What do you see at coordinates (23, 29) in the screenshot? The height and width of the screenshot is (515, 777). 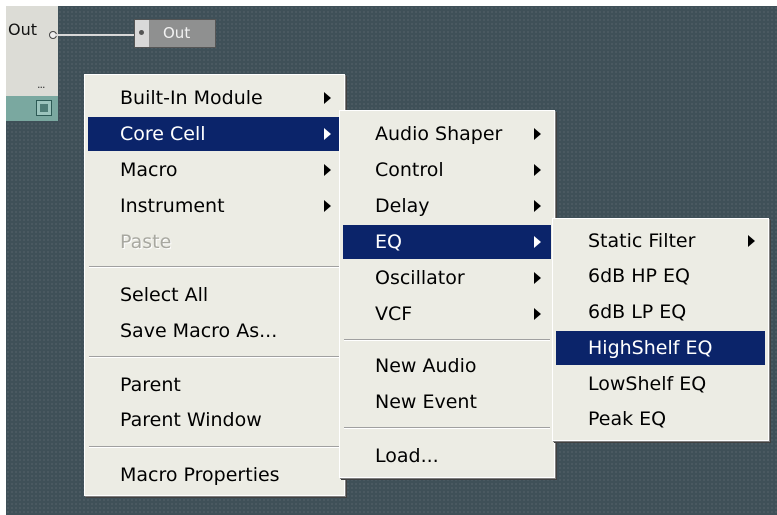 I see `module-out-port-label: Out` at bounding box center [23, 29].